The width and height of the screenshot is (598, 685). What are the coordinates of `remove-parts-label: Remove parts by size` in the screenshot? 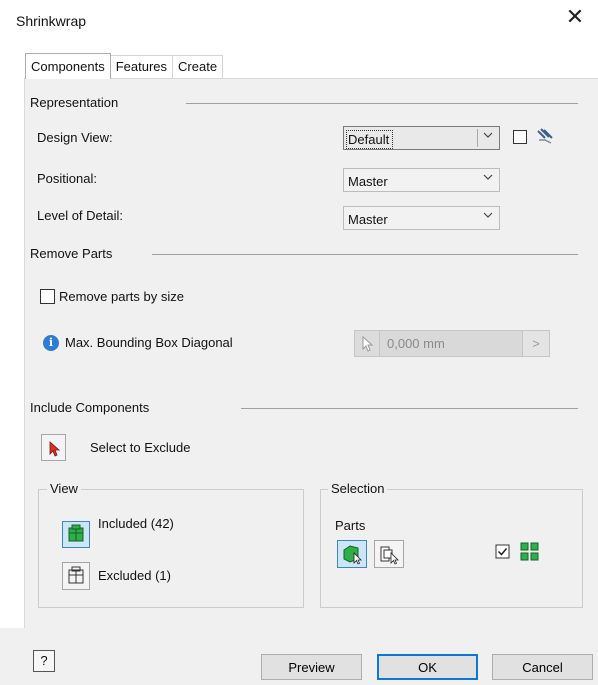 It's located at (121, 296).